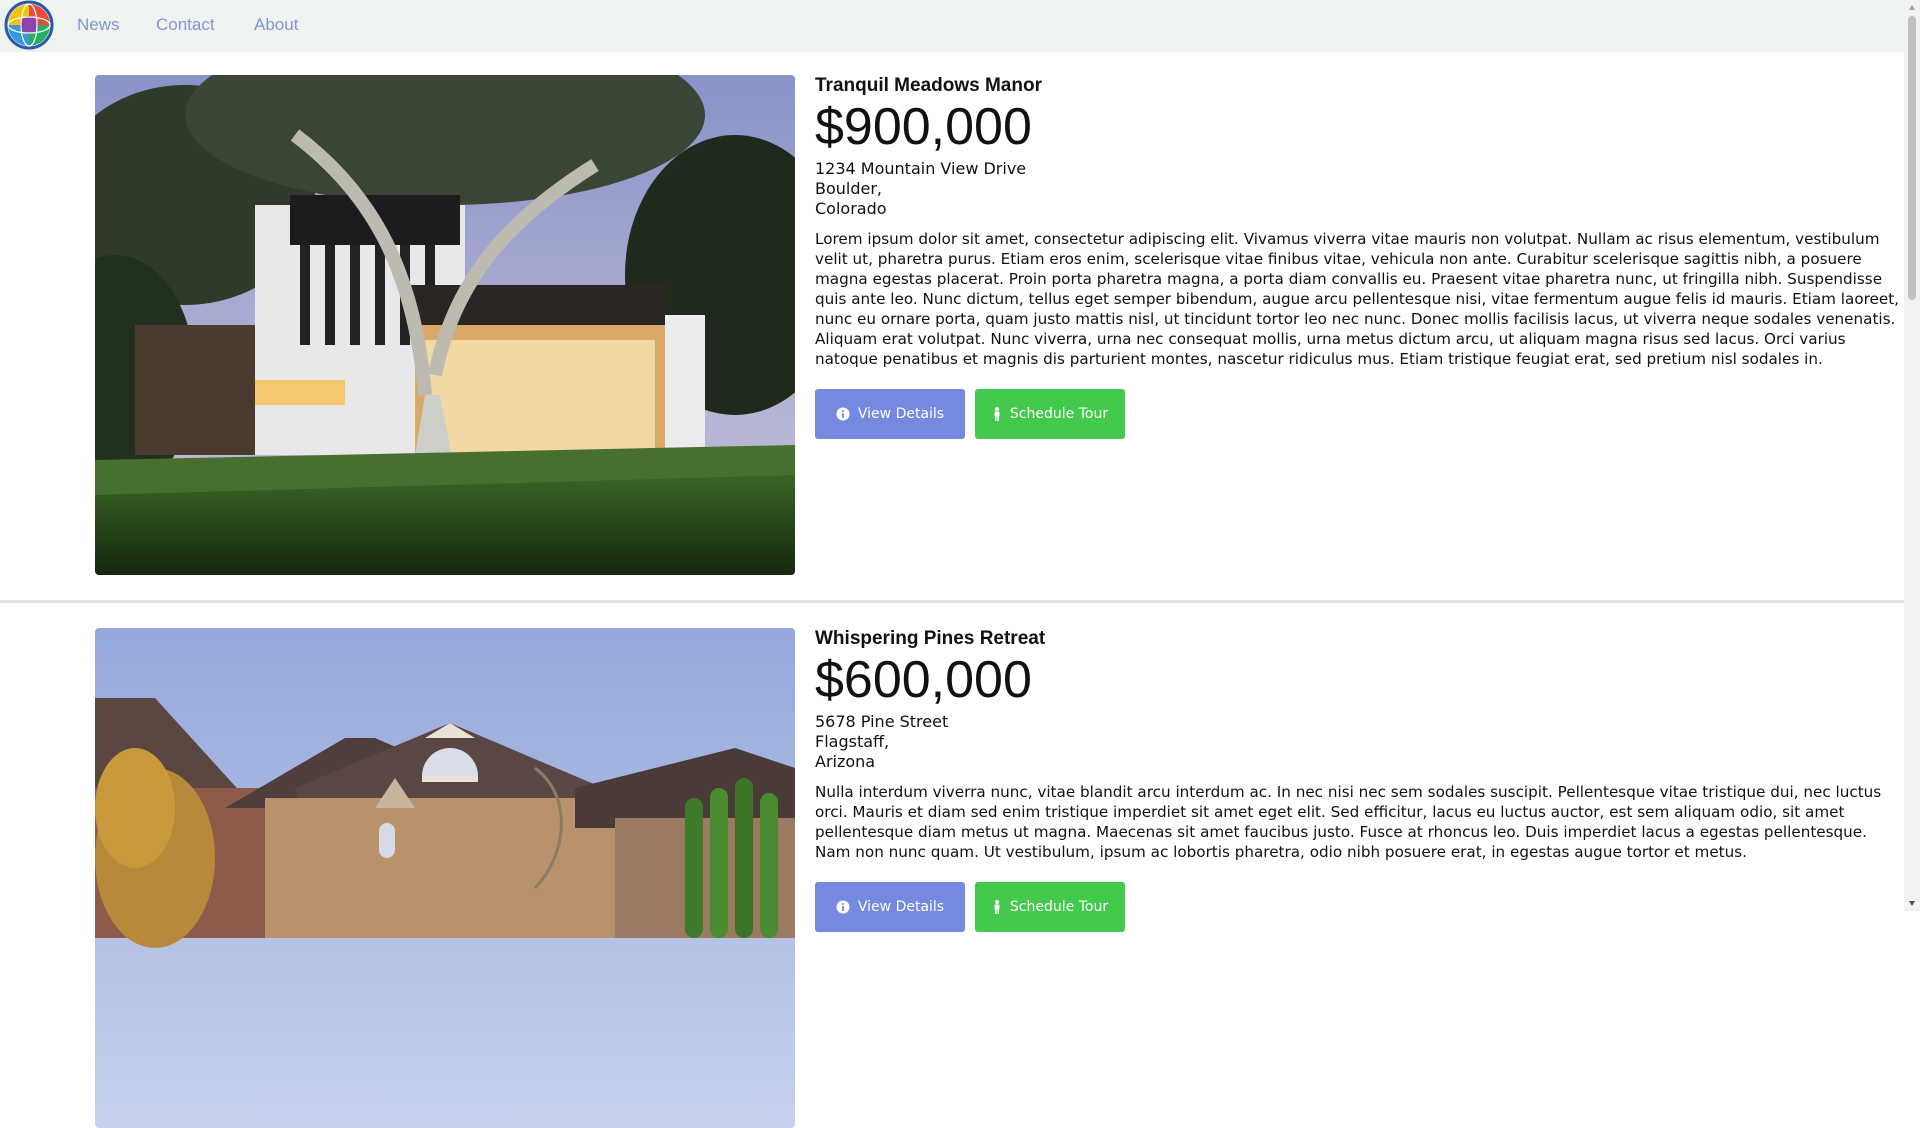  I want to click on address-state: Arizona, so click(845, 761).